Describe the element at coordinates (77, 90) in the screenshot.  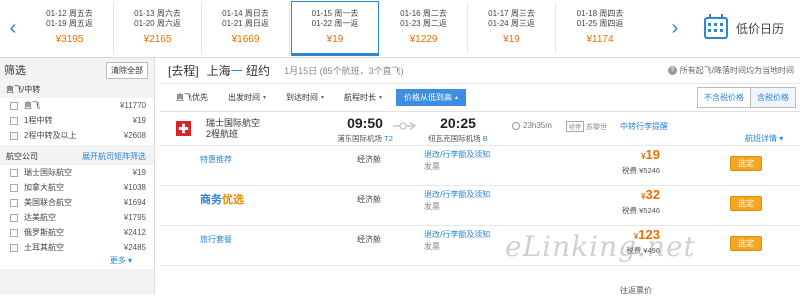
I see `section-title: 直飞/中转` at that location.